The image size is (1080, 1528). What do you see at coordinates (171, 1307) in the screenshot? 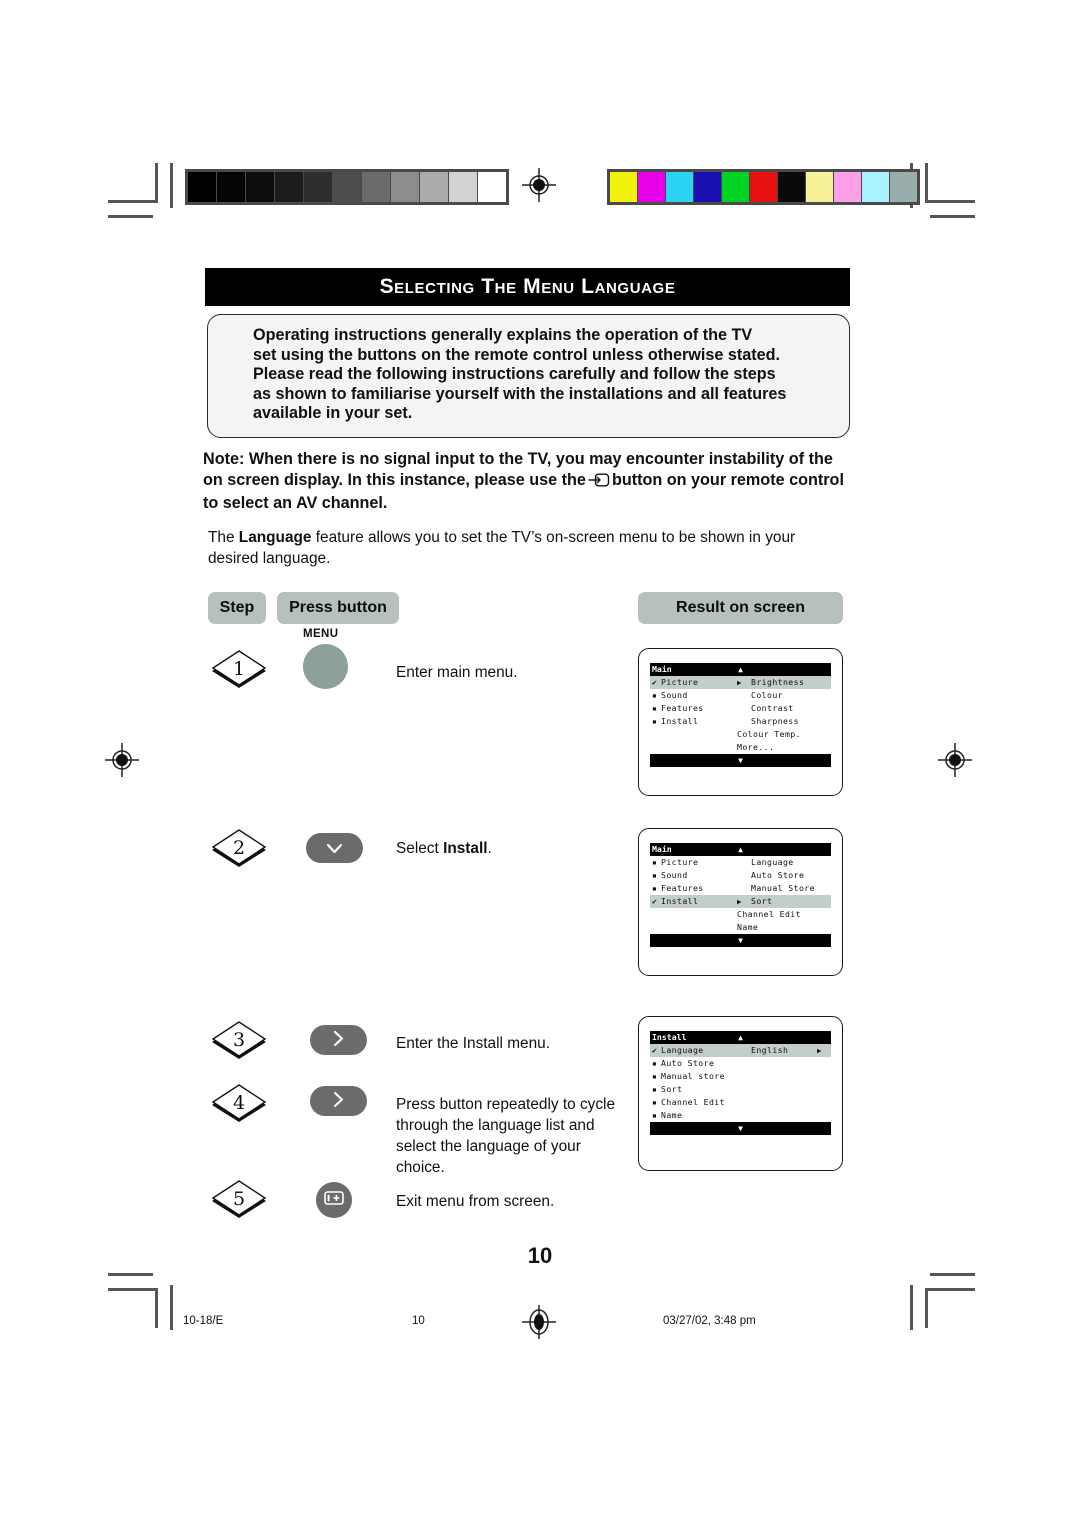
I see `crop-mark-bottom-left-v2` at bounding box center [171, 1307].